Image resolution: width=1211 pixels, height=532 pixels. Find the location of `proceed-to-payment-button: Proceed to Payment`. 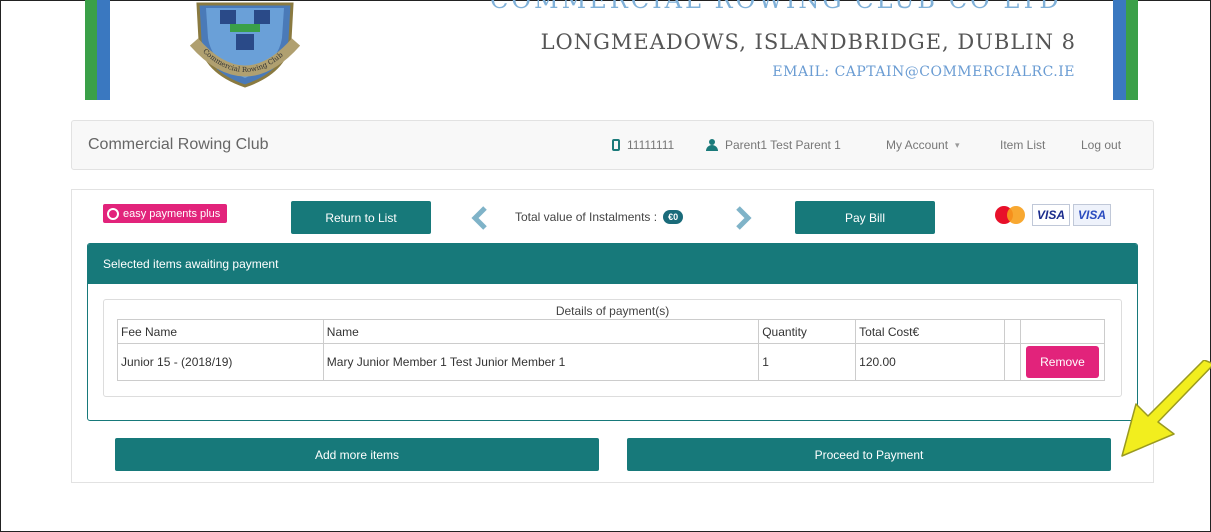

proceed-to-payment-button: Proceed to Payment is located at coordinates (869, 454).